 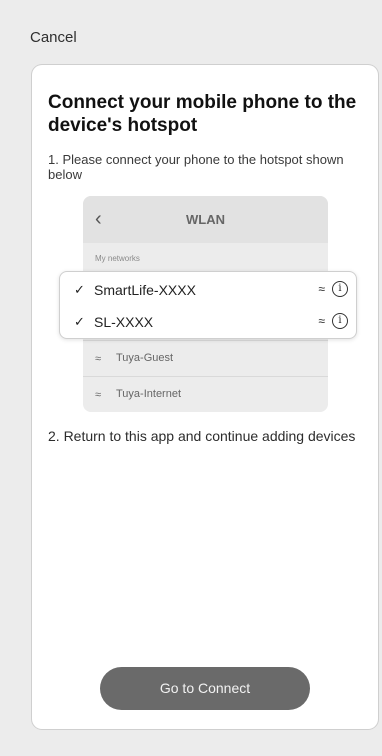 What do you see at coordinates (208, 290) in the screenshot?
I see `network-row-smartlife: ✓ SmartLife-XXXX ≈ i` at bounding box center [208, 290].